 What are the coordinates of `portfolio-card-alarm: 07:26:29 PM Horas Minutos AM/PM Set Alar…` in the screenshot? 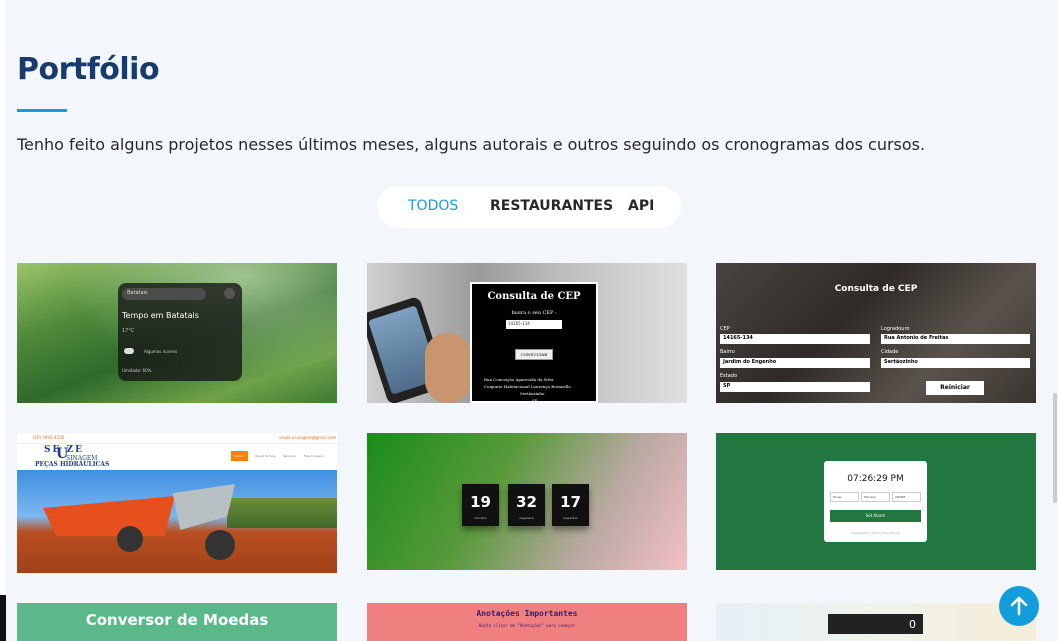 It's located at (876, 501).